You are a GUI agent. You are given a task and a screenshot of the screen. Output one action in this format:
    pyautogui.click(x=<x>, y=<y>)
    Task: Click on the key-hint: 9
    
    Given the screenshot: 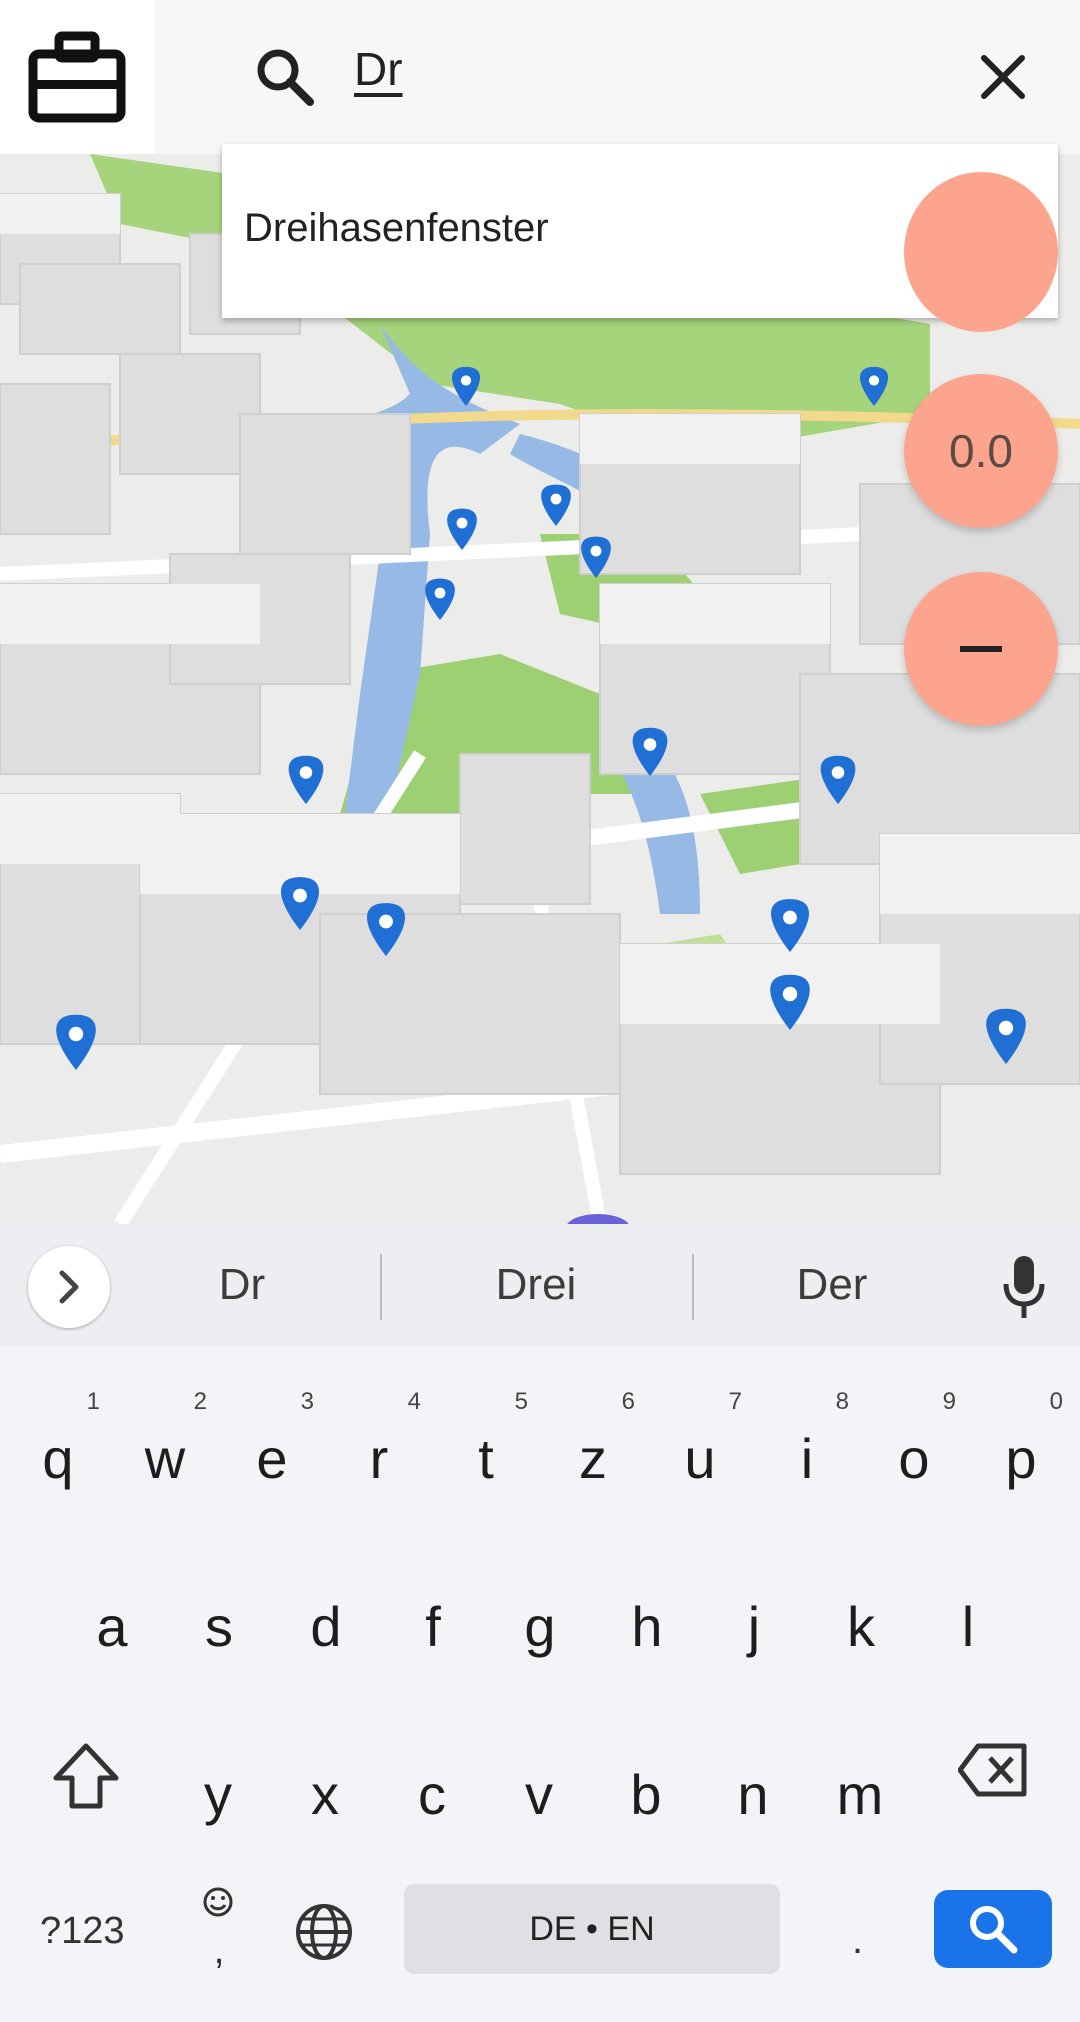 What is the action you would take?
    pyautogui.click(x=949, y=1401)
    